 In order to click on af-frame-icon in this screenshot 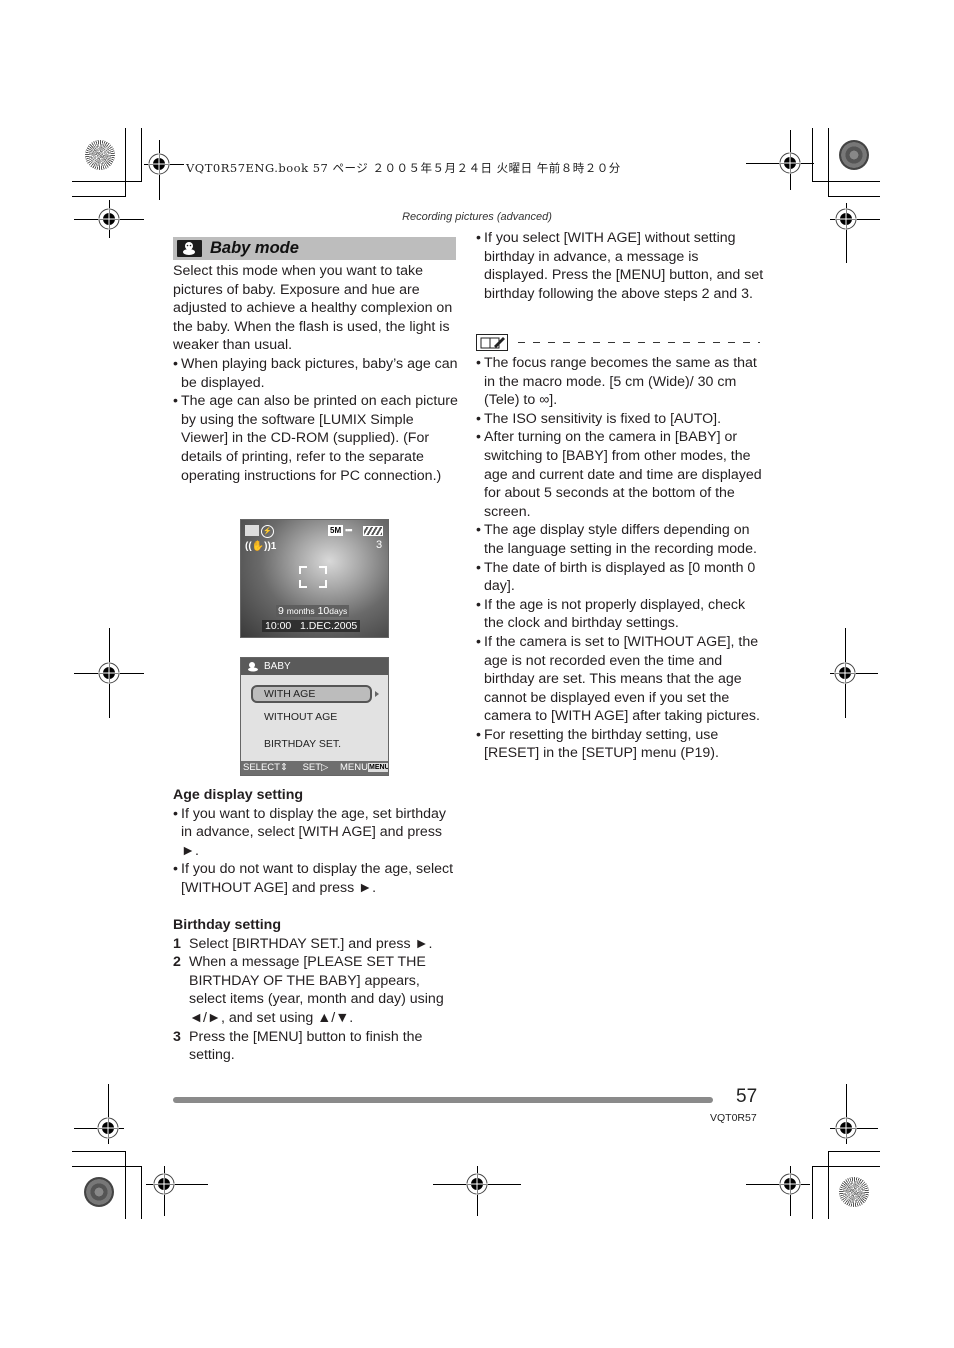, I will do `click(313, 577)`.